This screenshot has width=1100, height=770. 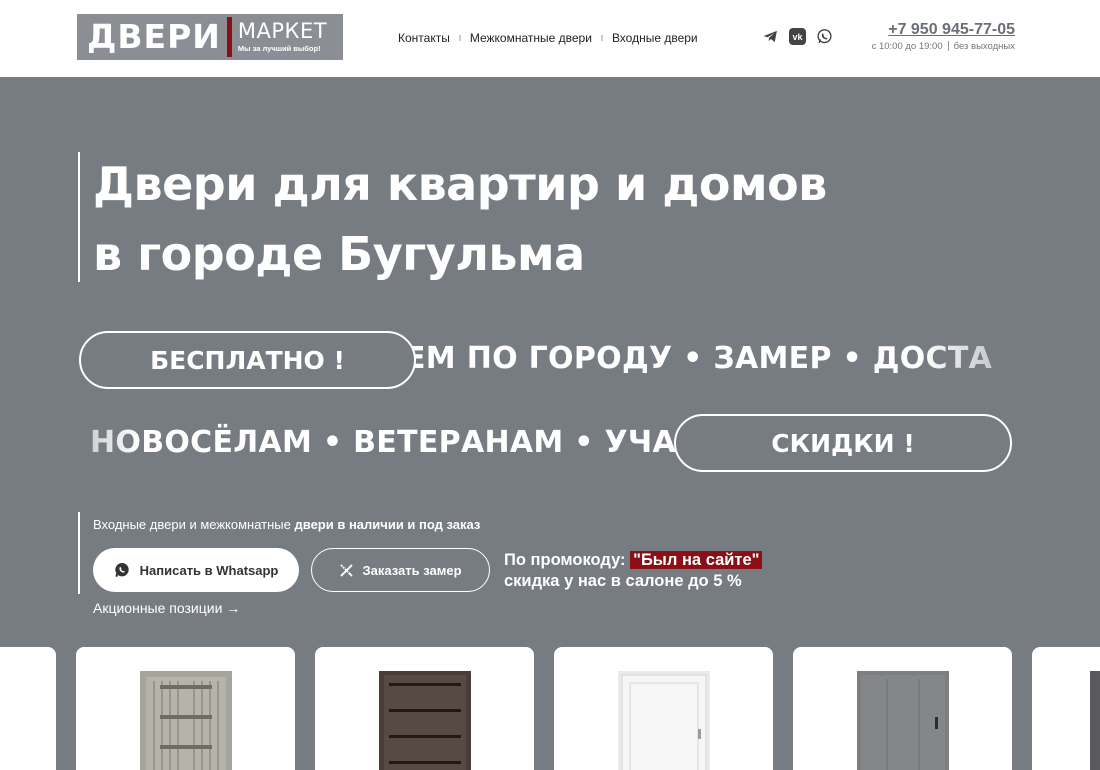 I want to click on nav-contacts: Контакты, so click(x=424, y=38).